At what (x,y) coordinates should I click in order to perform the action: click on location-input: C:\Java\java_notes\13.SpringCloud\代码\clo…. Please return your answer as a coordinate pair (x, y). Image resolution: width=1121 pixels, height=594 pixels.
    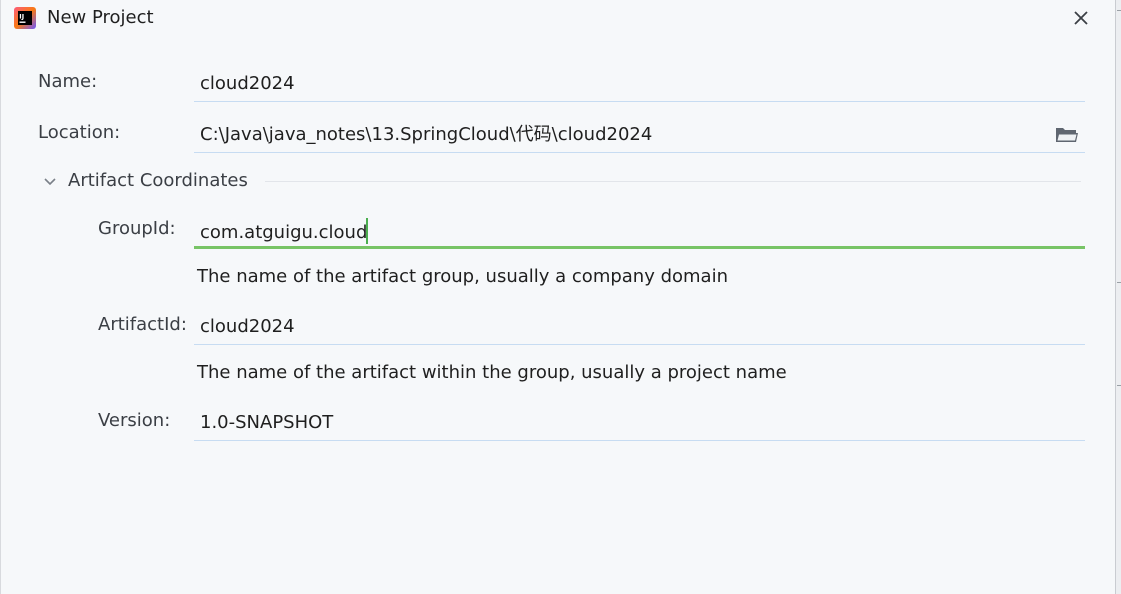
    Looking at the image, I should click on (639, 136).